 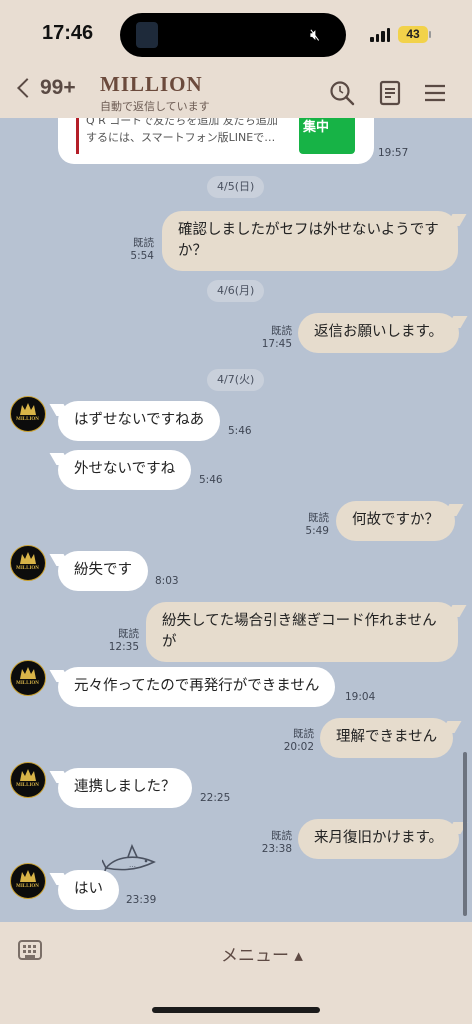 I want to click on date-separator: 4/7(火), so click(x=236, y=380).